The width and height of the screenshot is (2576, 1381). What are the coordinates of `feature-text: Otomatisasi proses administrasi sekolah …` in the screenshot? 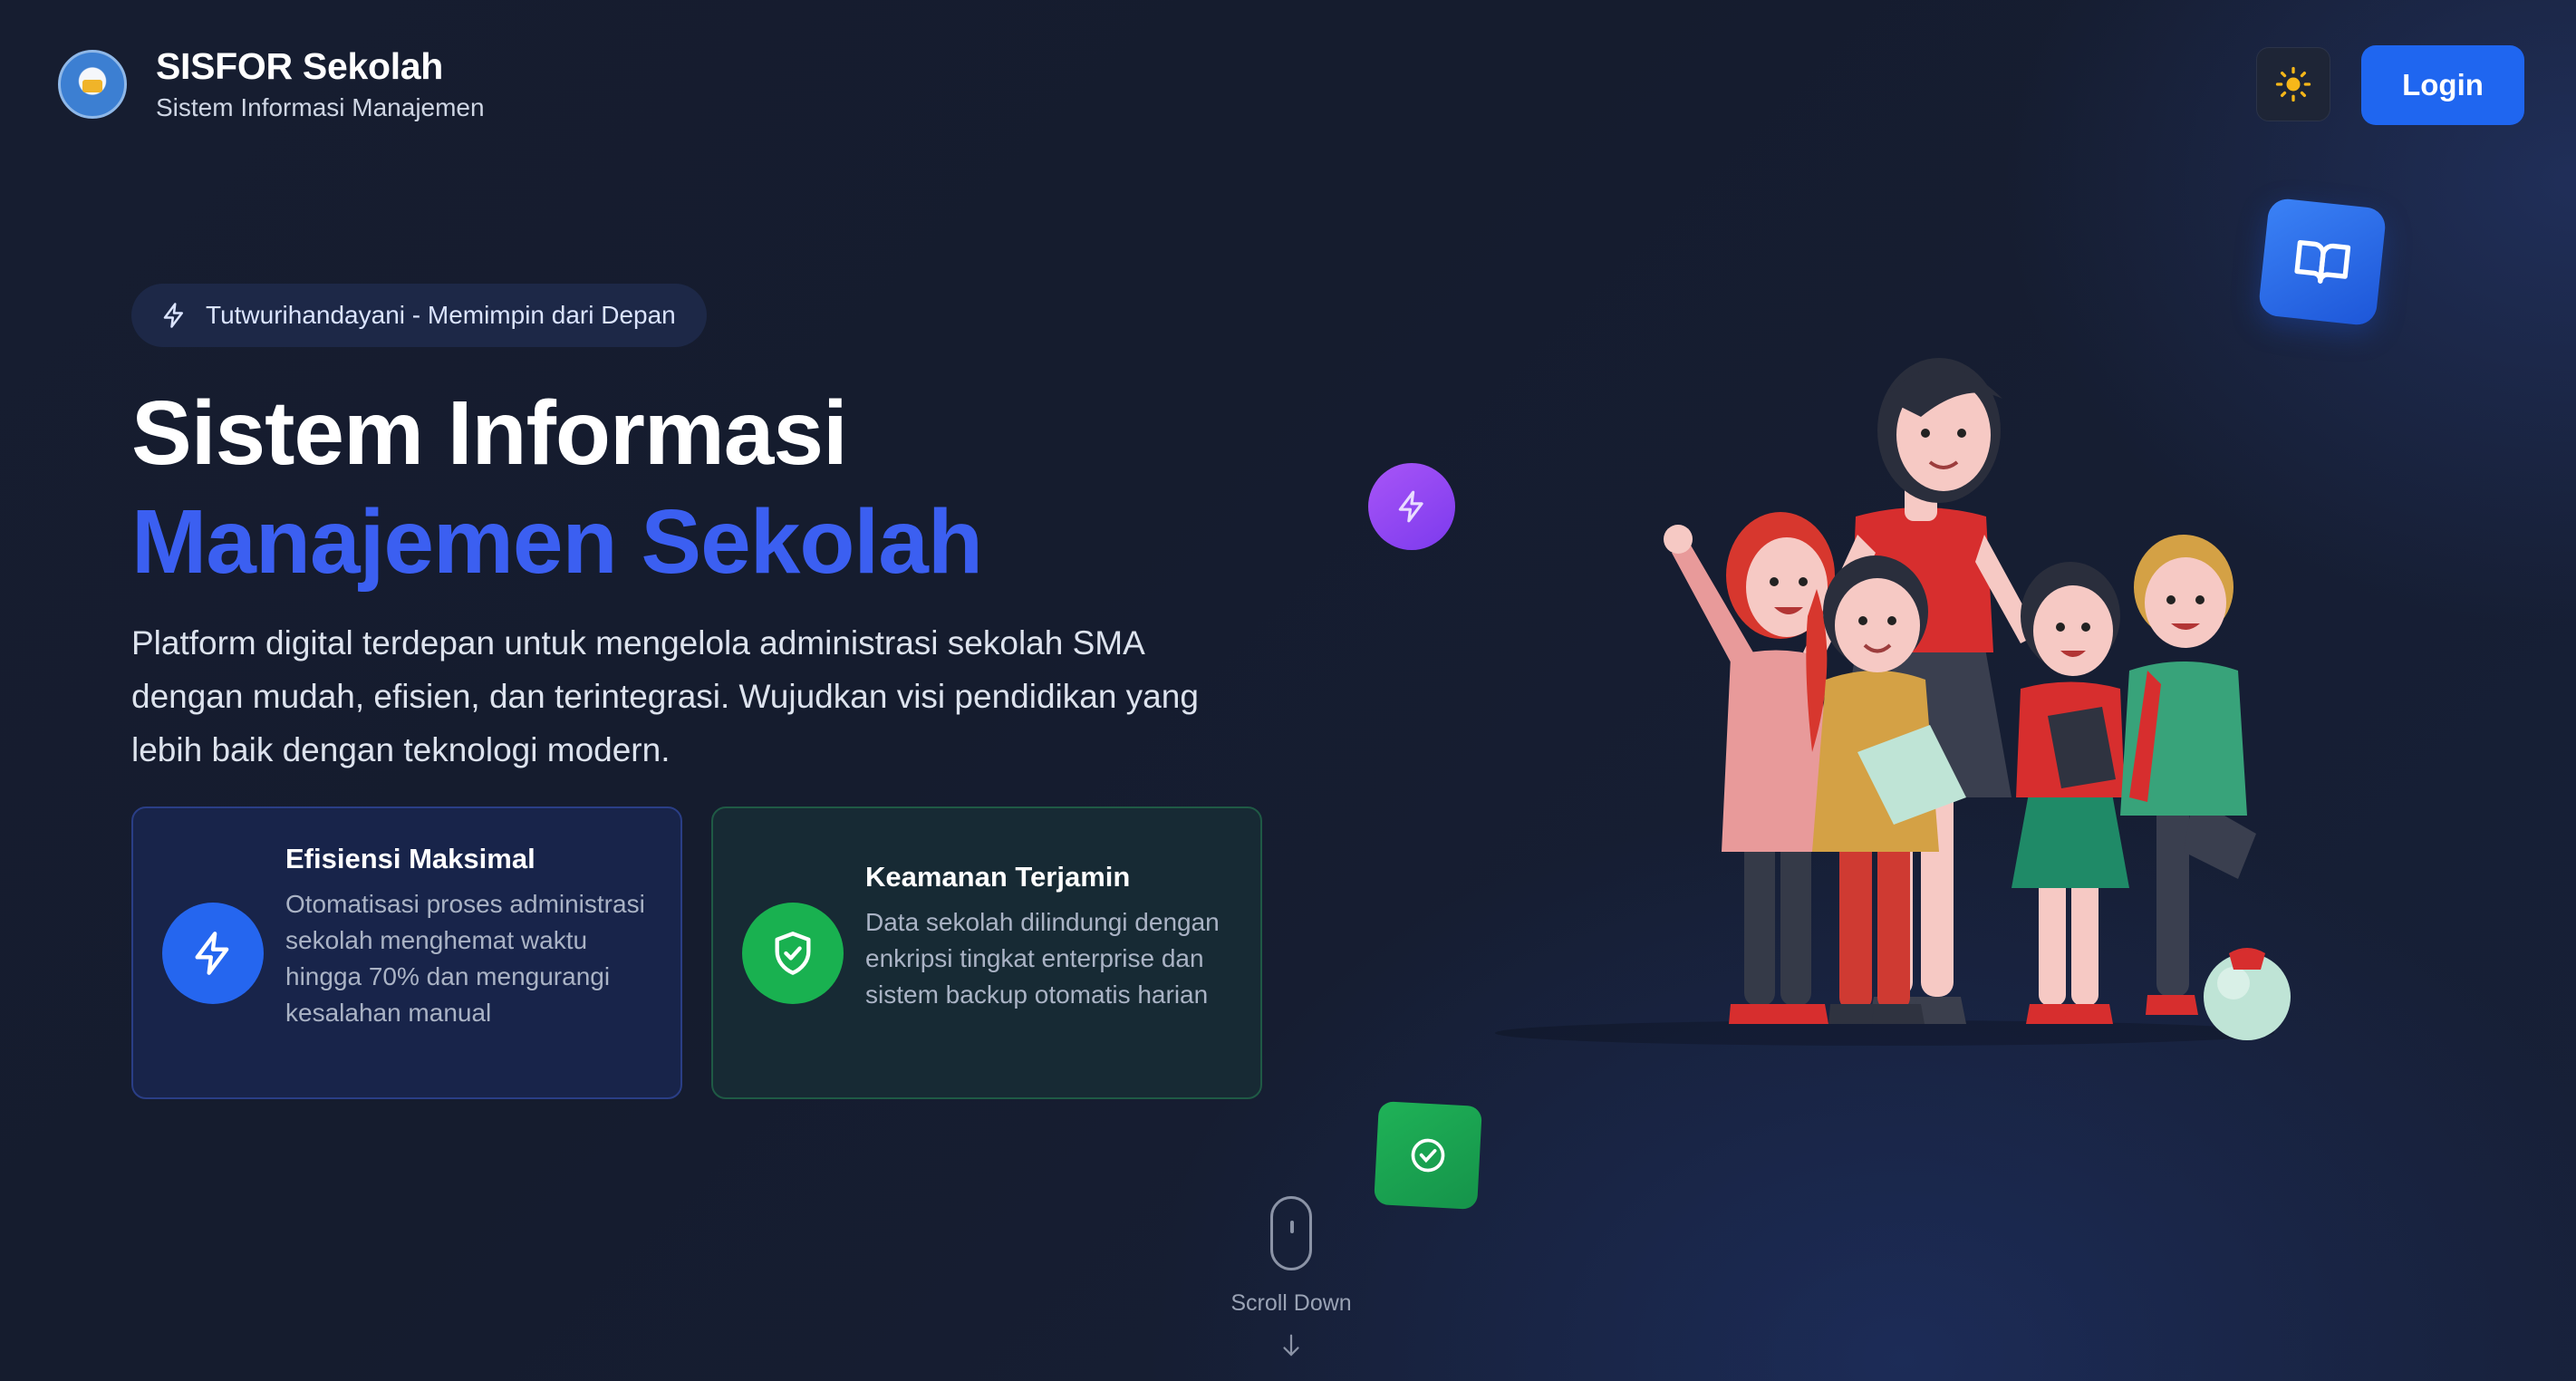 It's located at (465, 958).